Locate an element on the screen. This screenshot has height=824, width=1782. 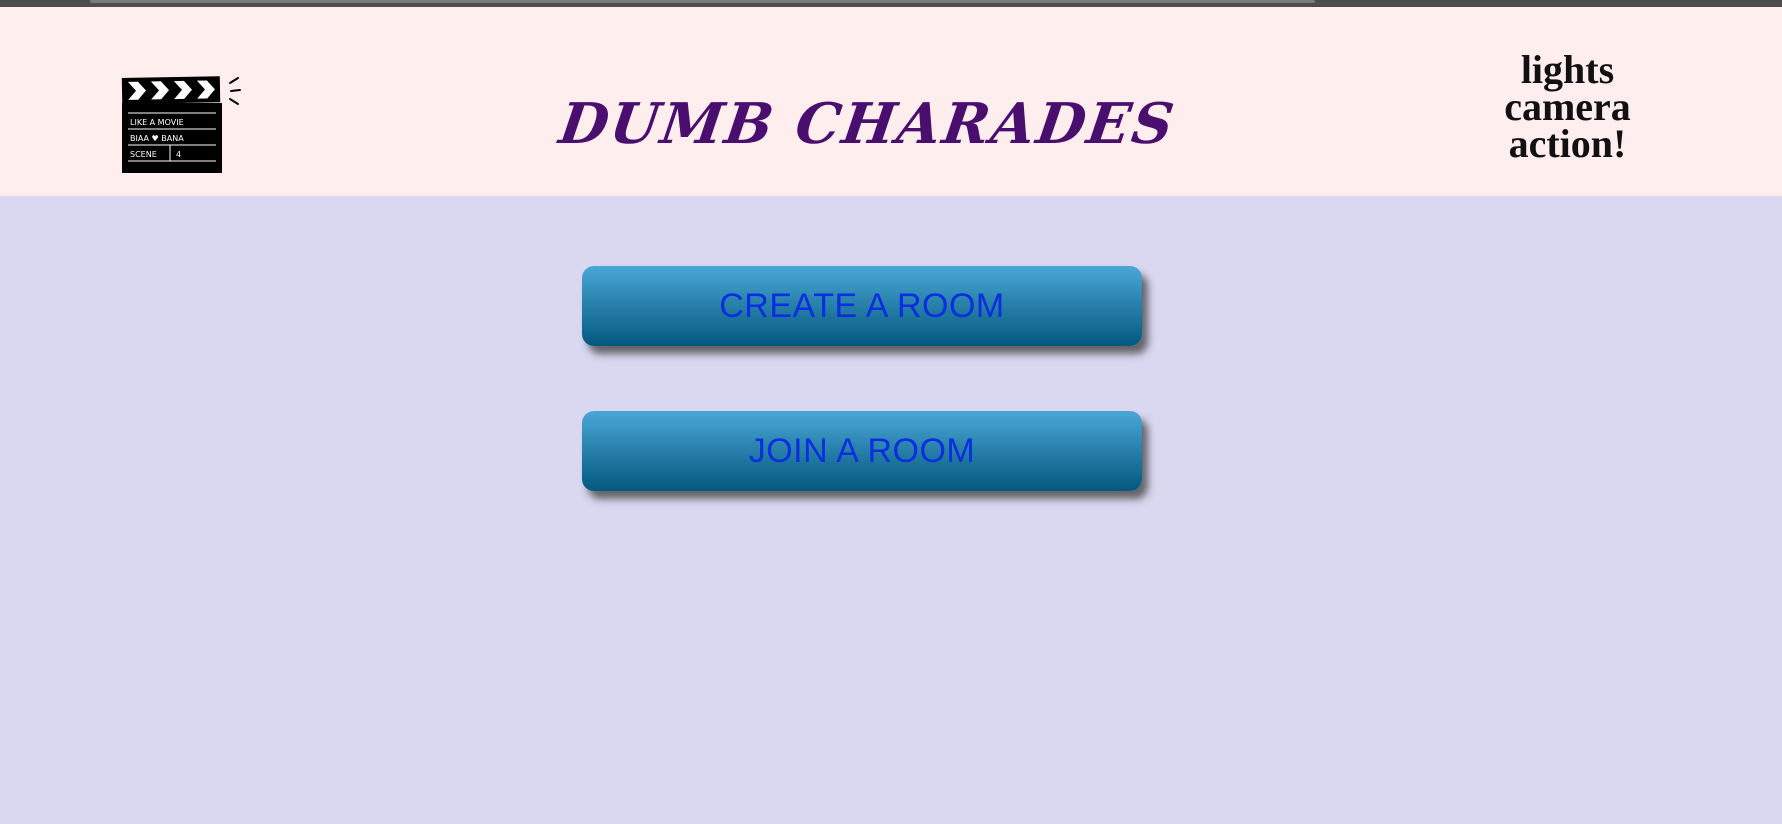
clapper-line-1: LIKE A MOVIE is located at coordinates (157, 122).